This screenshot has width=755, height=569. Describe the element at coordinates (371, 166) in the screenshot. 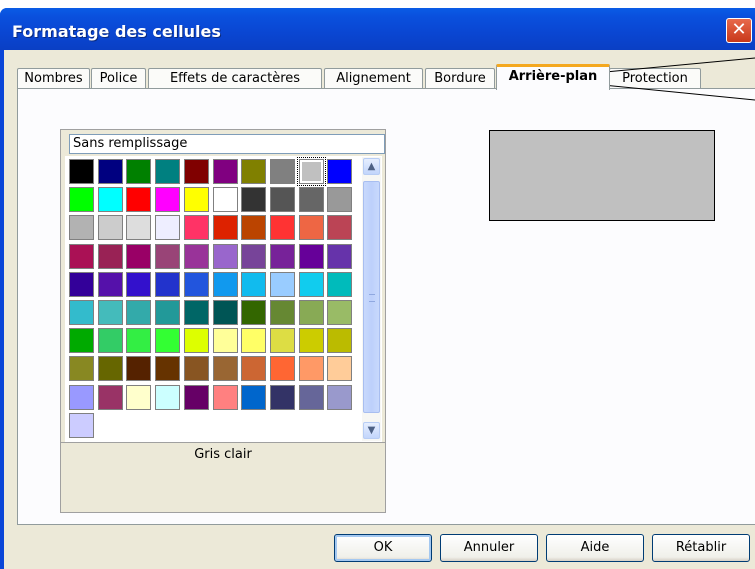

I see `scroll-up-button: ▲` at that location.